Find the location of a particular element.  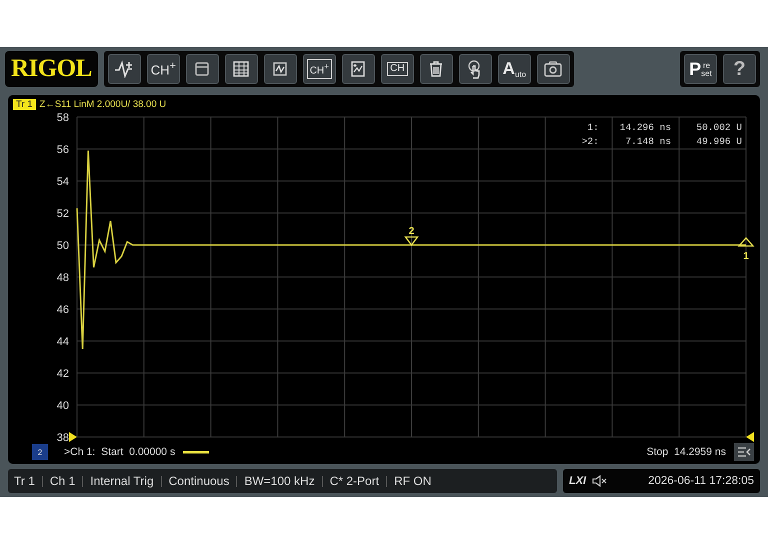

marker-impedance-value: 49.996 U is located at coordinates (719, 141).